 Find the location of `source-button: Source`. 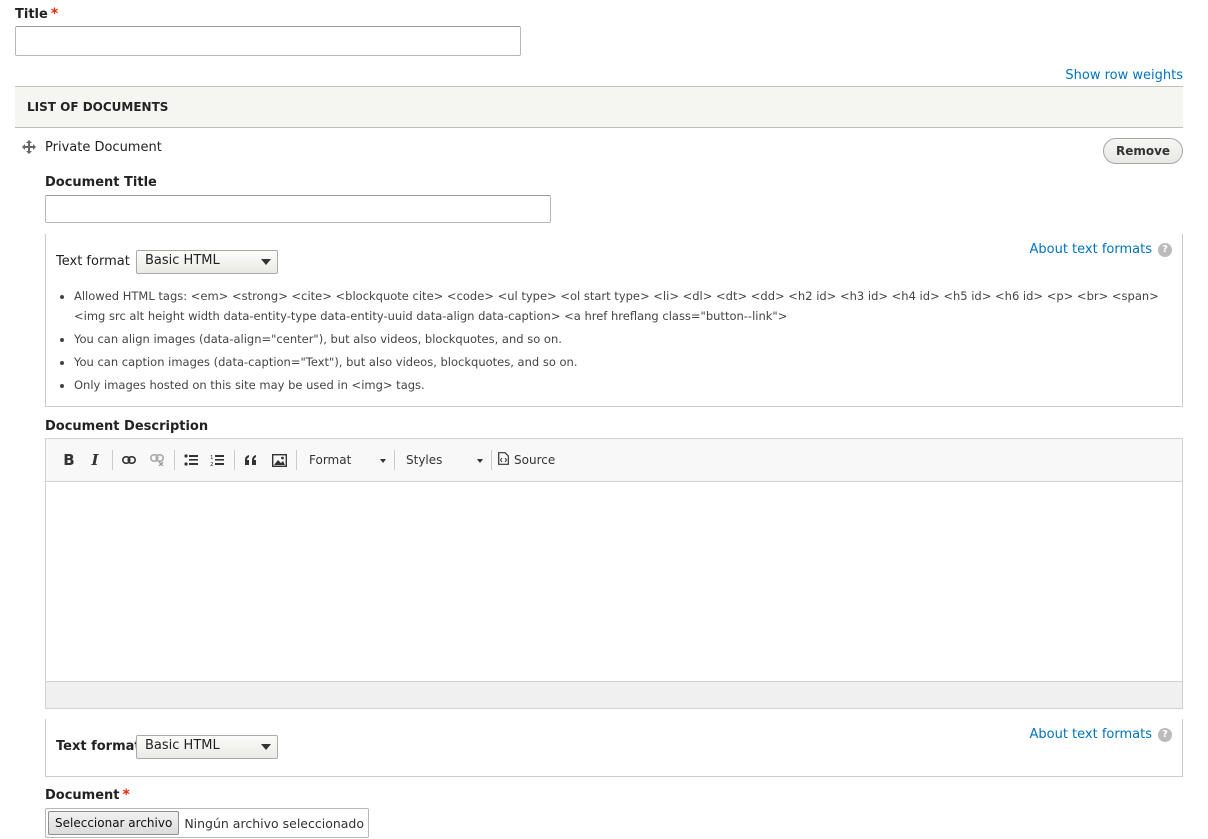

source-button: Source is located at coordinates (533, 460).